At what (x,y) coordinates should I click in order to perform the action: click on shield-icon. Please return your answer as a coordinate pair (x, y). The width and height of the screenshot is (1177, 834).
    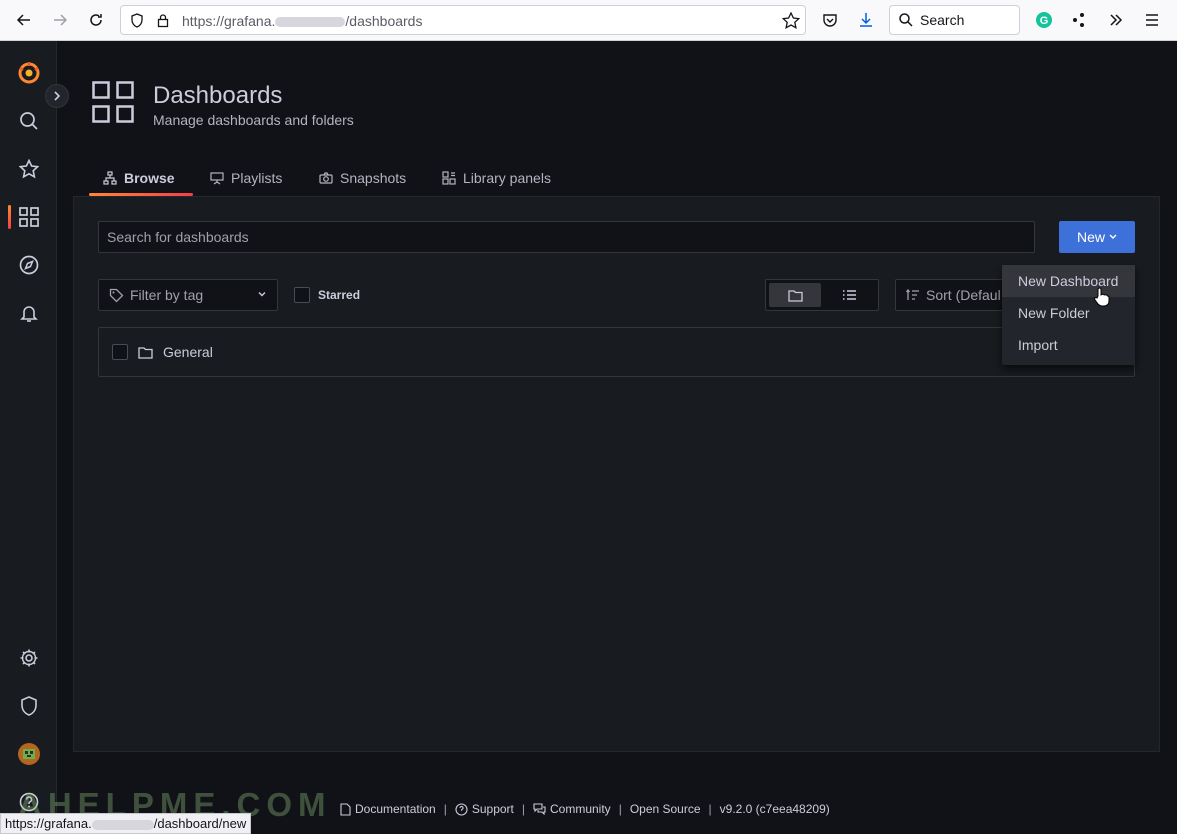
    Looking at the image, I should click on (137, 23).